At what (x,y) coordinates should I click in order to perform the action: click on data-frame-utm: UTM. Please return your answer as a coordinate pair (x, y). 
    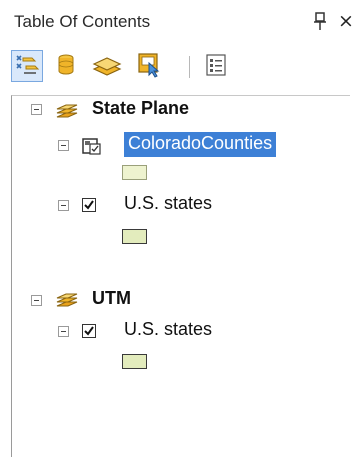
    Looking at the image, I should click on (111, 298).